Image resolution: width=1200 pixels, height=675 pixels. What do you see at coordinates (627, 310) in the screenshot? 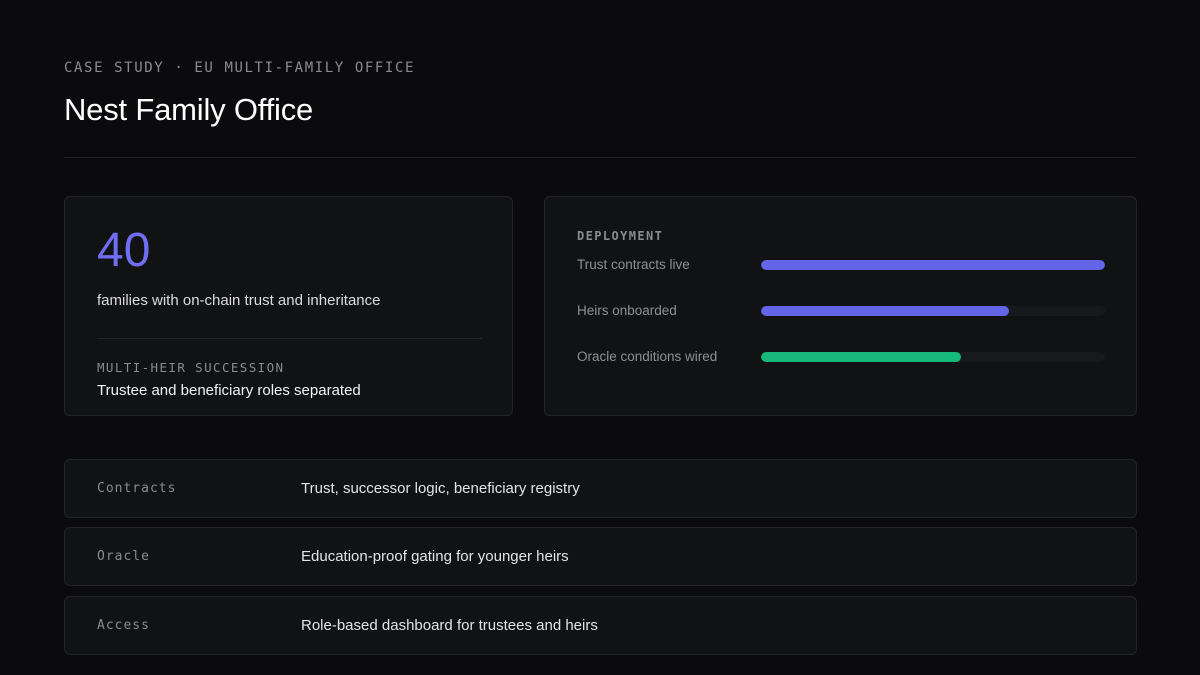
I see `deployment-label: Heirs onboarded` at bounding box center [627, 310].